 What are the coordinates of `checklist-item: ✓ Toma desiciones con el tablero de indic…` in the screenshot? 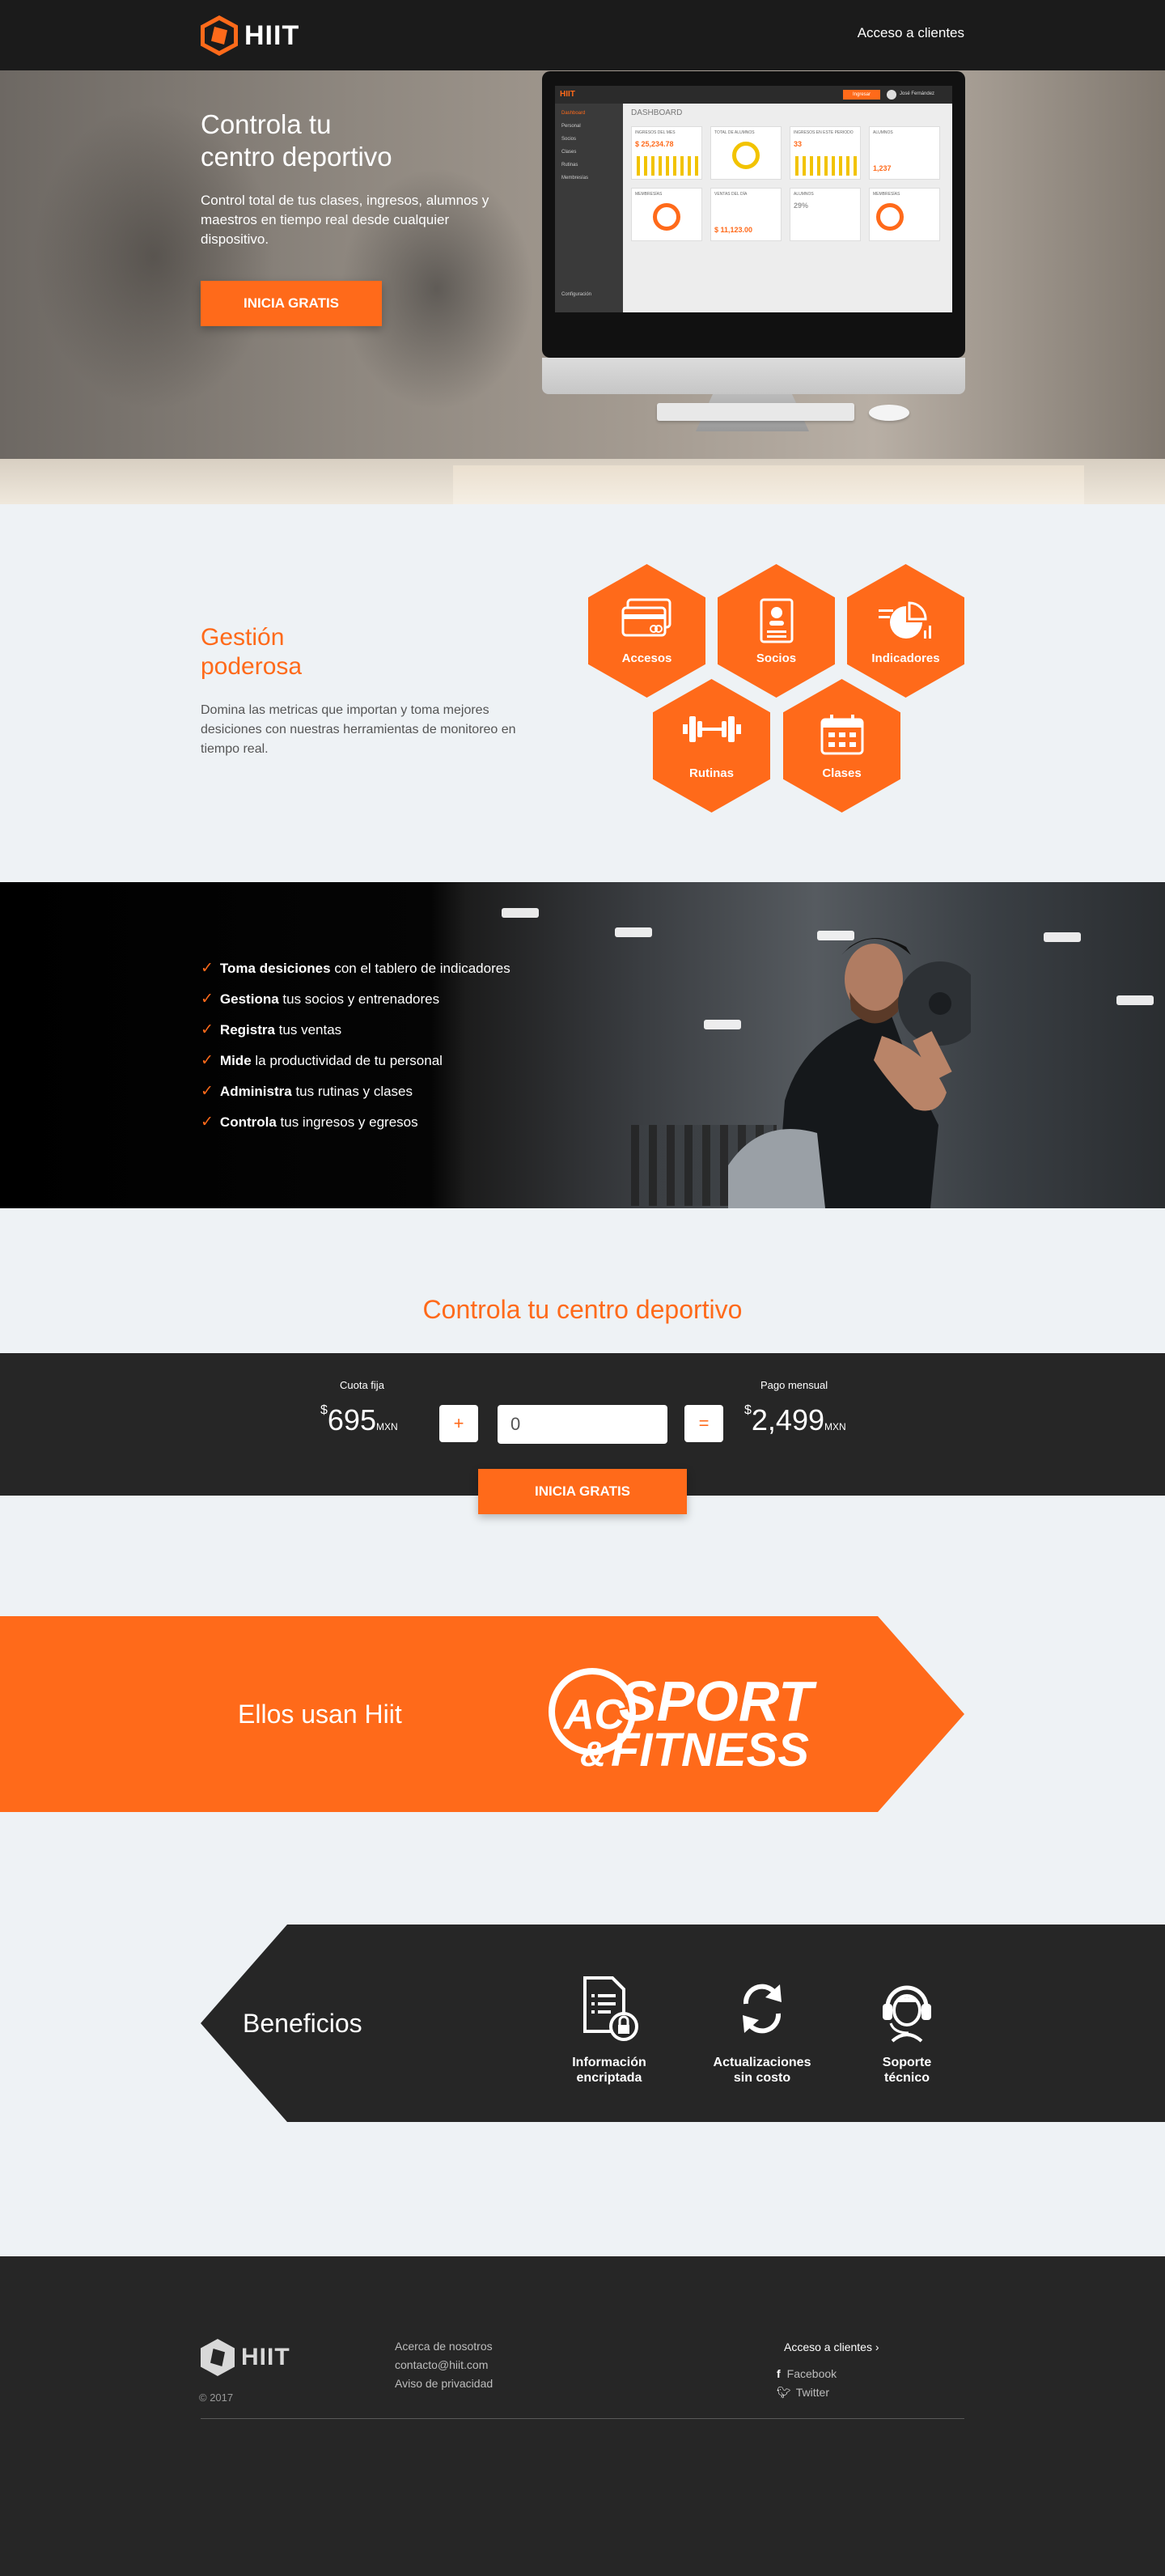 It's located at (355, 968).